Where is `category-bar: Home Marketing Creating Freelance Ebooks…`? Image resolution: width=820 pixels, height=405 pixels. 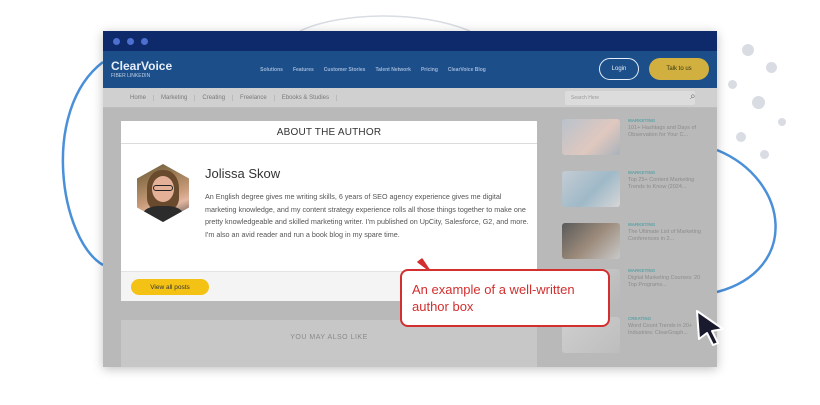 category-bar: Home Marketing Creating Freelance Ebooks… is located at coordinates (410, 98).